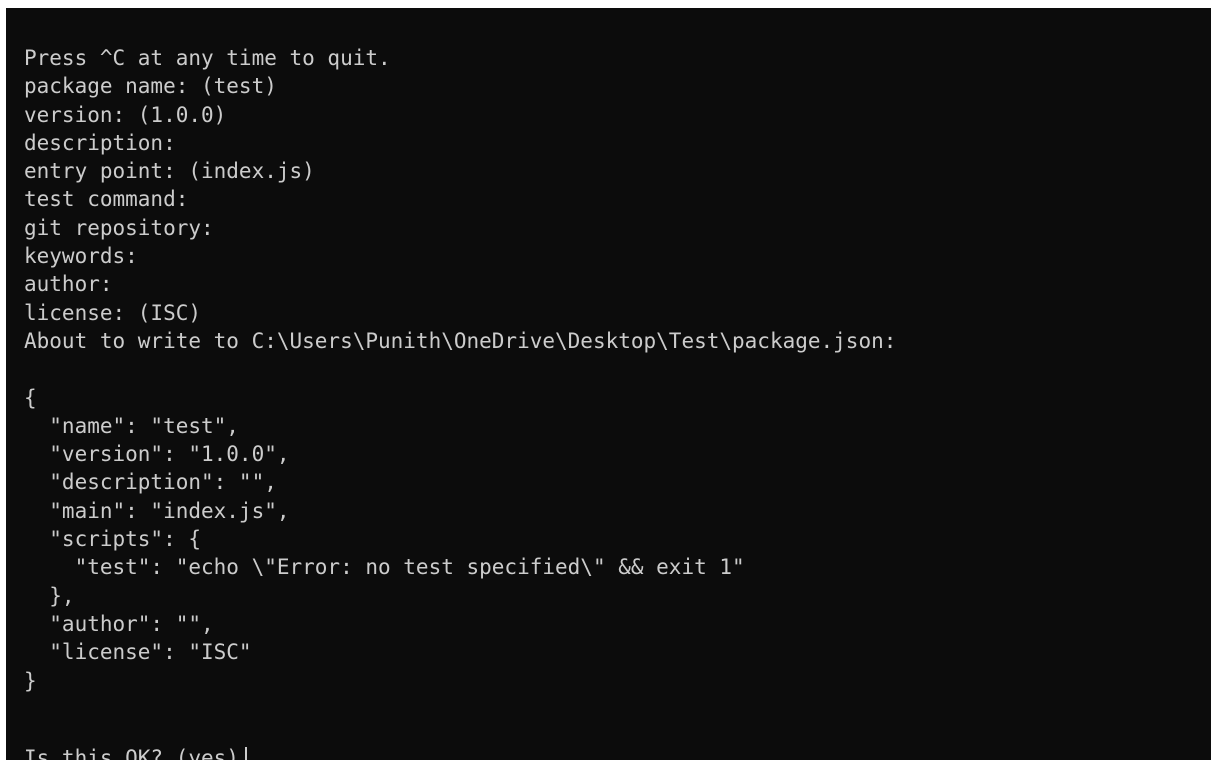  I want to click on terminal-line: "version": "1.0.0",, so click(157, 454).